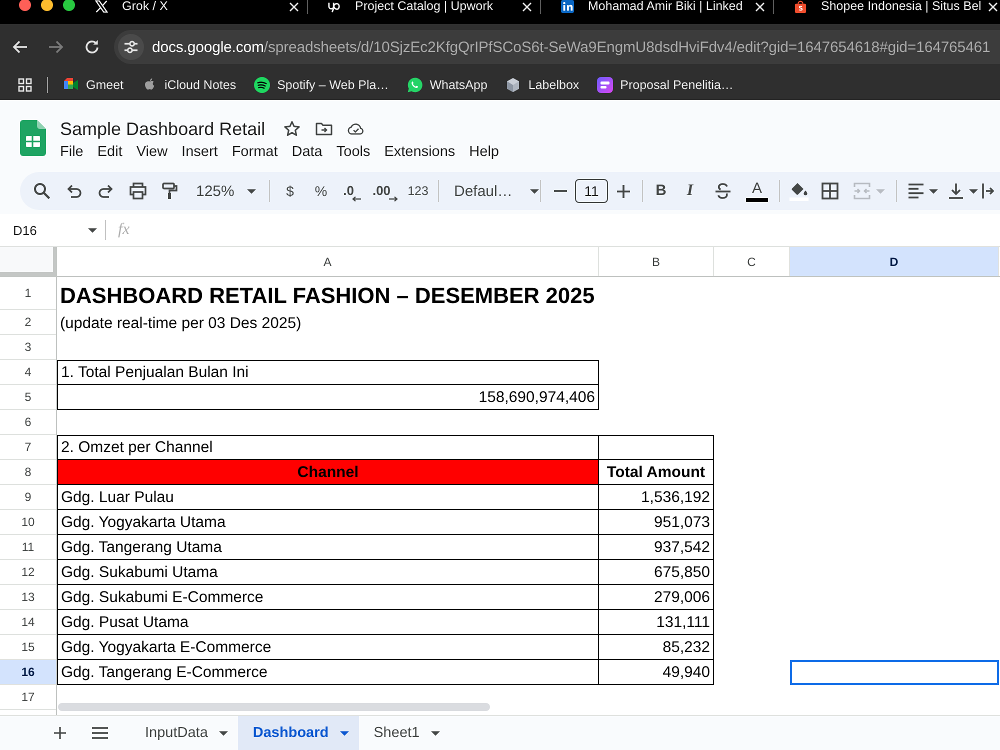 This screenshot has height=750, width=1000. I want to click on row-header: 5, so click(28, 397).